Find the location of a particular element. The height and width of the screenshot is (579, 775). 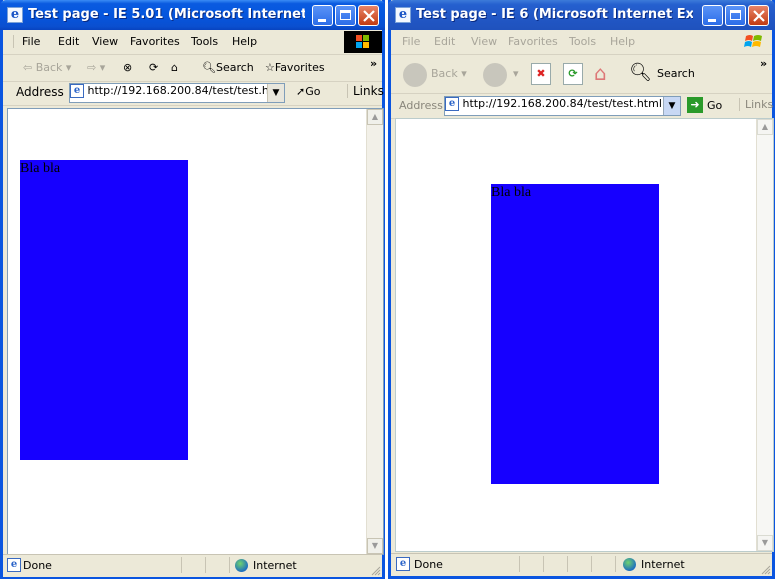

address-input: e http://192.168.200.84/test/test.html ▼ is located at coordinates (562, 106).